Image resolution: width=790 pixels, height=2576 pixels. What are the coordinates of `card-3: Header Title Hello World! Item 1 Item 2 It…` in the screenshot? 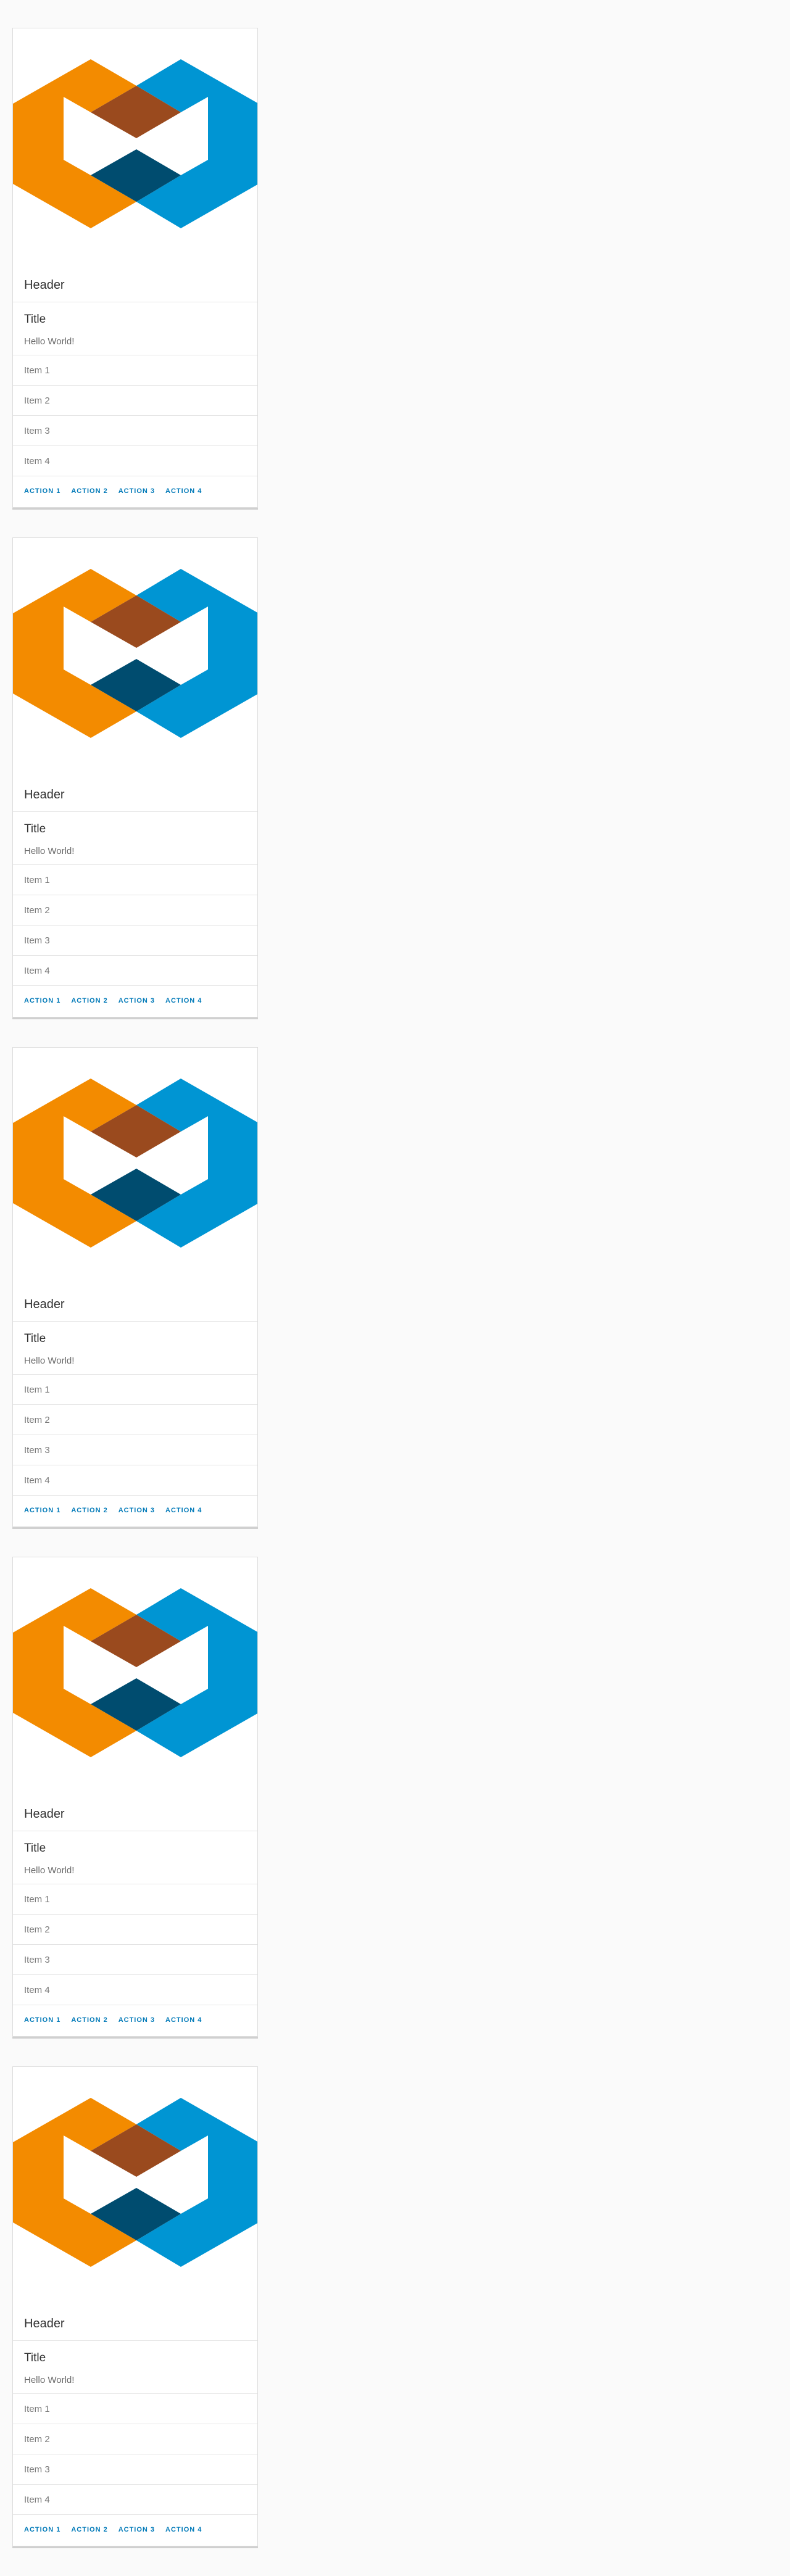 It's located at (135, 1287).